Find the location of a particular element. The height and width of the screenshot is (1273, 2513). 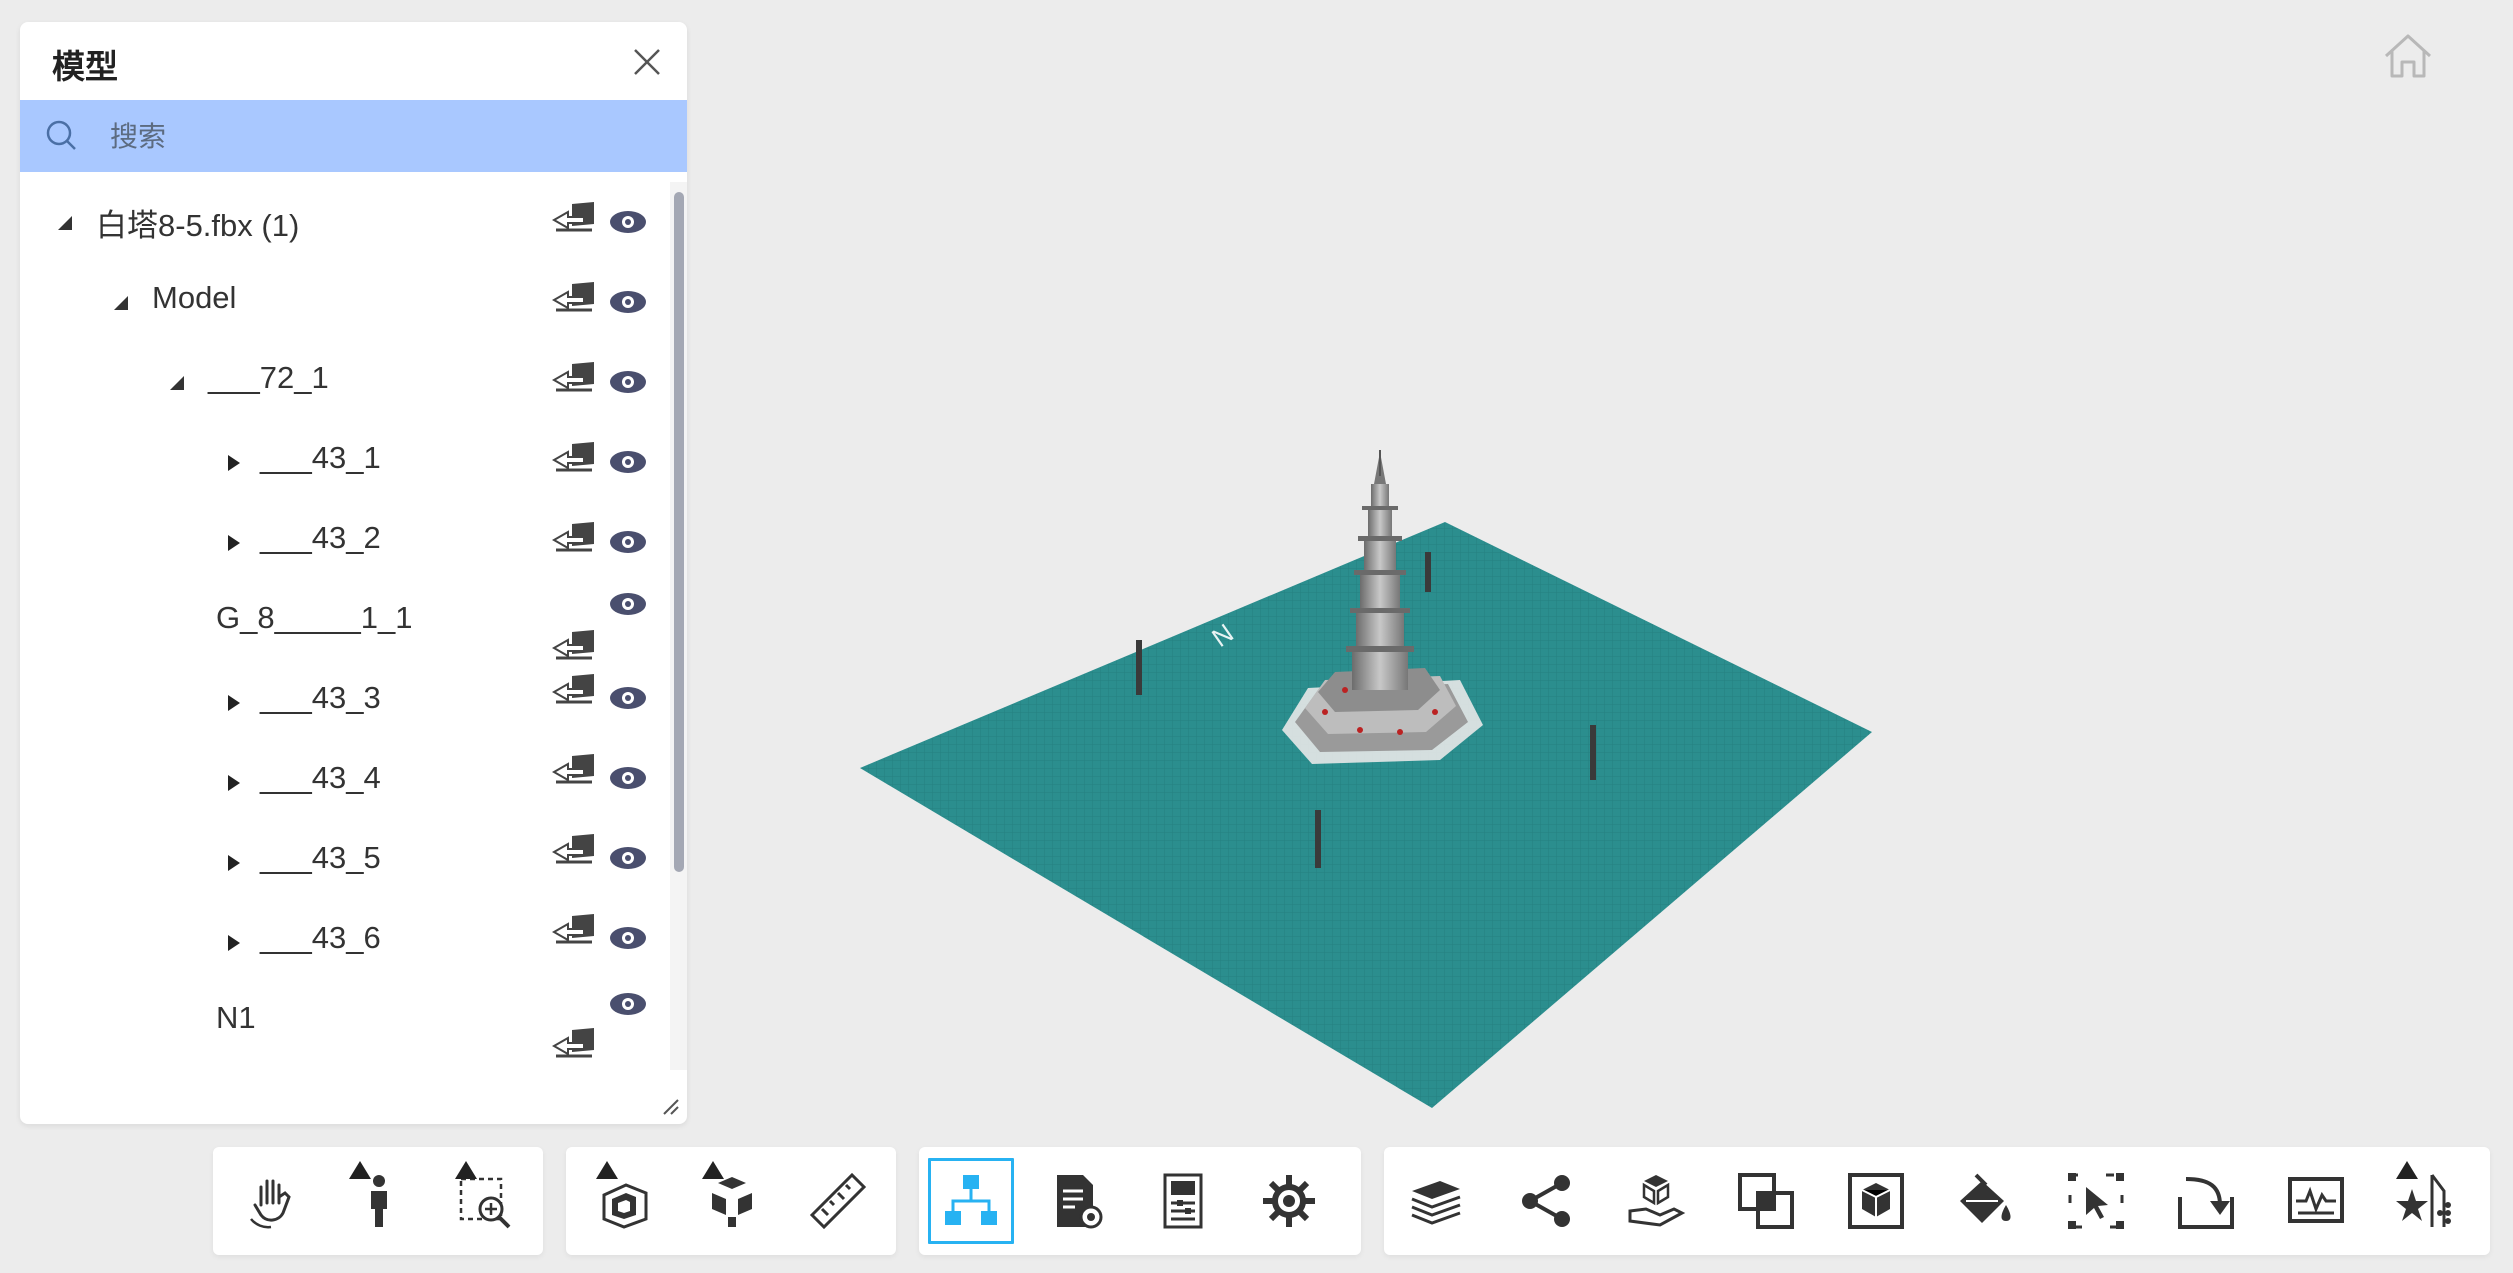

extensions-toolbar is located at coordinates (1937, 1201).